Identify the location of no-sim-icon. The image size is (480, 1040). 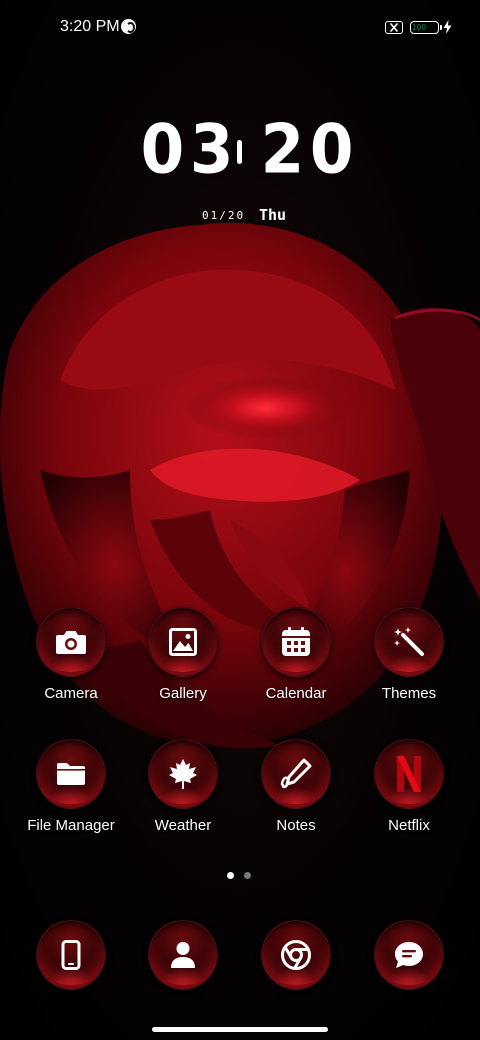
(394, 27).